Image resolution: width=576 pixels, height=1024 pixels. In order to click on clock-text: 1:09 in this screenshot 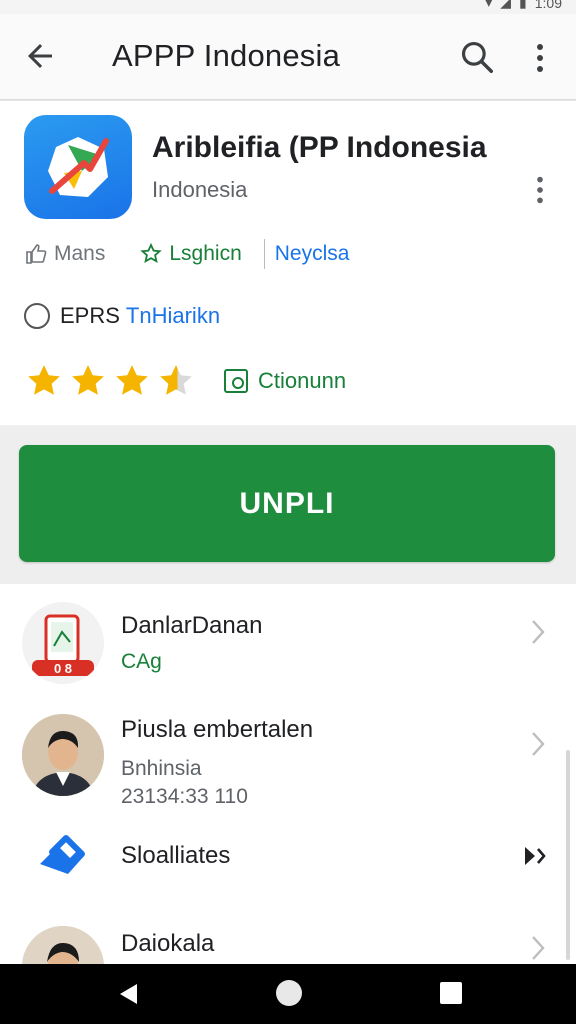, I will do `click(548, 5)`.